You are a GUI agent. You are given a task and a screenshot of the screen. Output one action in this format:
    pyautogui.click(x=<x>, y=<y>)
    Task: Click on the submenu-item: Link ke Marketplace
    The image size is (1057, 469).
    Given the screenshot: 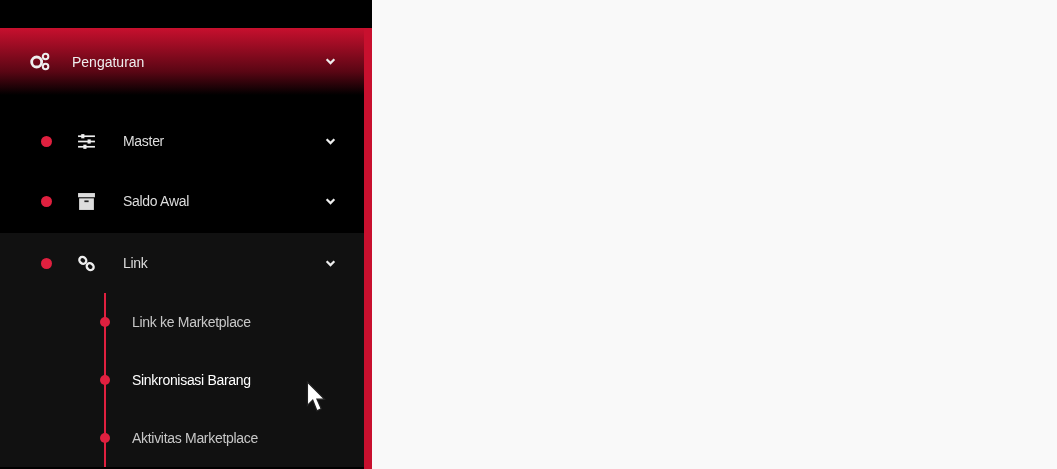 What is the action you would take?
    pyautogui.click(x=182, y=322)
    